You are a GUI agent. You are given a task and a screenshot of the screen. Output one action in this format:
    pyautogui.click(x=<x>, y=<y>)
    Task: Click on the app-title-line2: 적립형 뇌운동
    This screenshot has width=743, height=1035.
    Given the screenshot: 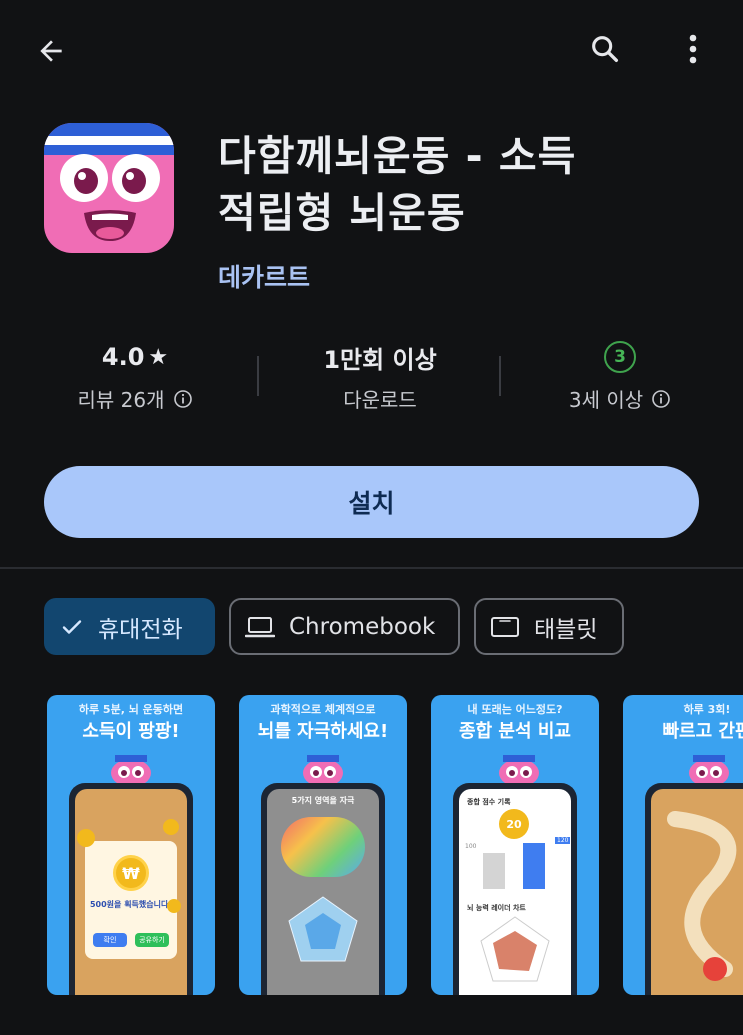 What is the action you would take?
    pyautogui.click(x=342, y=213)
    